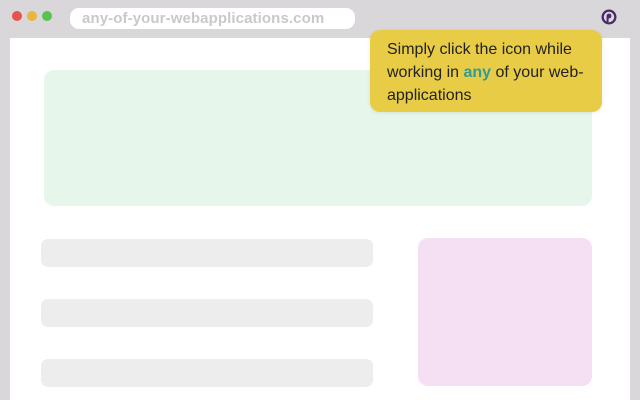 Image resolution: width=640 pixels, height=400 pixels. I want to click on extension-logo-icon, so click(609, 17).